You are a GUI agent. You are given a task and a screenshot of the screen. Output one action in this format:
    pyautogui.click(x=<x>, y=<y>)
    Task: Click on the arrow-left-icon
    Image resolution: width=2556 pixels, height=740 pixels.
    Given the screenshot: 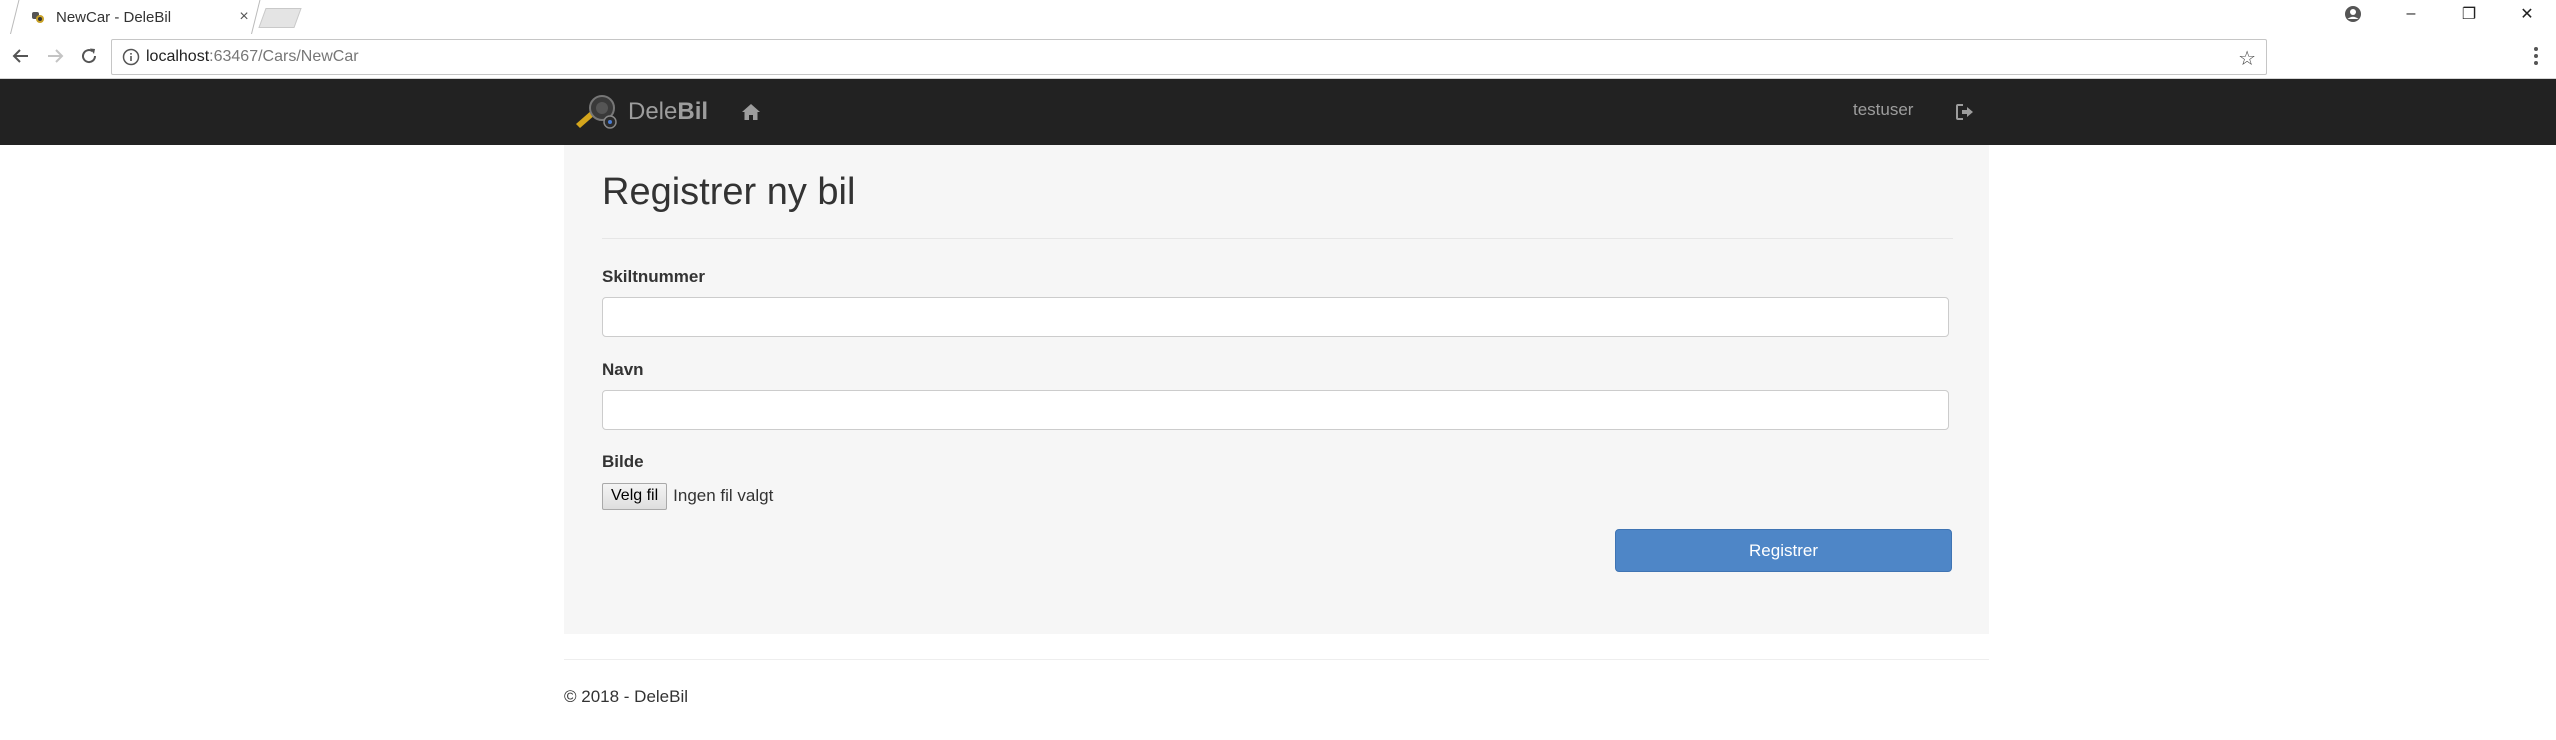 What is the action you would take?
    pyautogui.click(x=20, y=56)
    